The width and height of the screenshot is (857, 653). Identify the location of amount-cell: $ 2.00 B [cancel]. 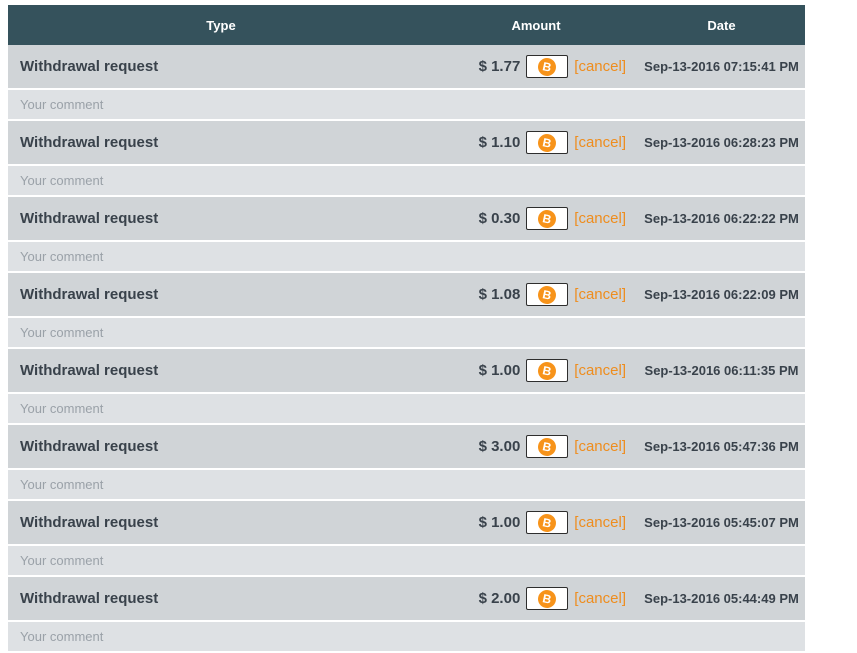
(536, 598).